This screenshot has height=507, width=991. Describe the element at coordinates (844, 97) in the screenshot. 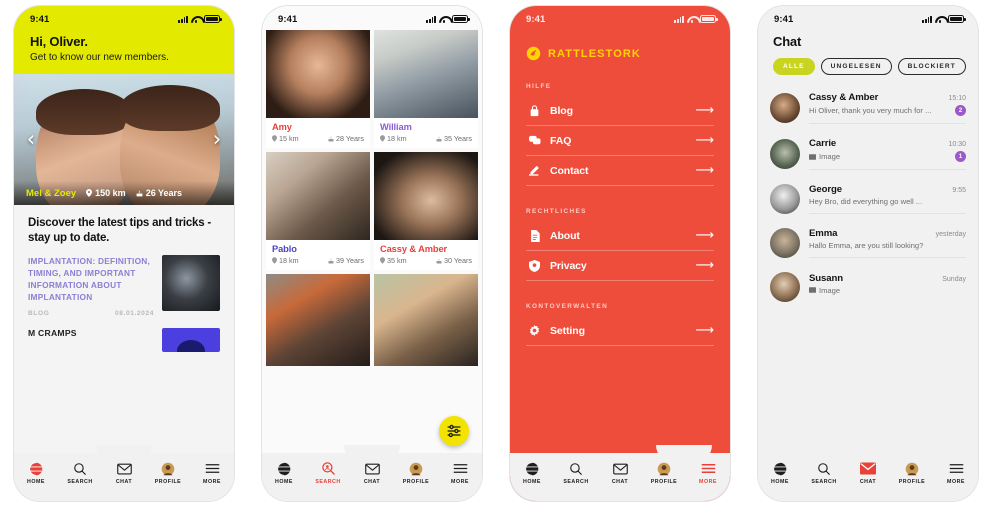

I see `conversation-name: Cassy & Amber` at that location.